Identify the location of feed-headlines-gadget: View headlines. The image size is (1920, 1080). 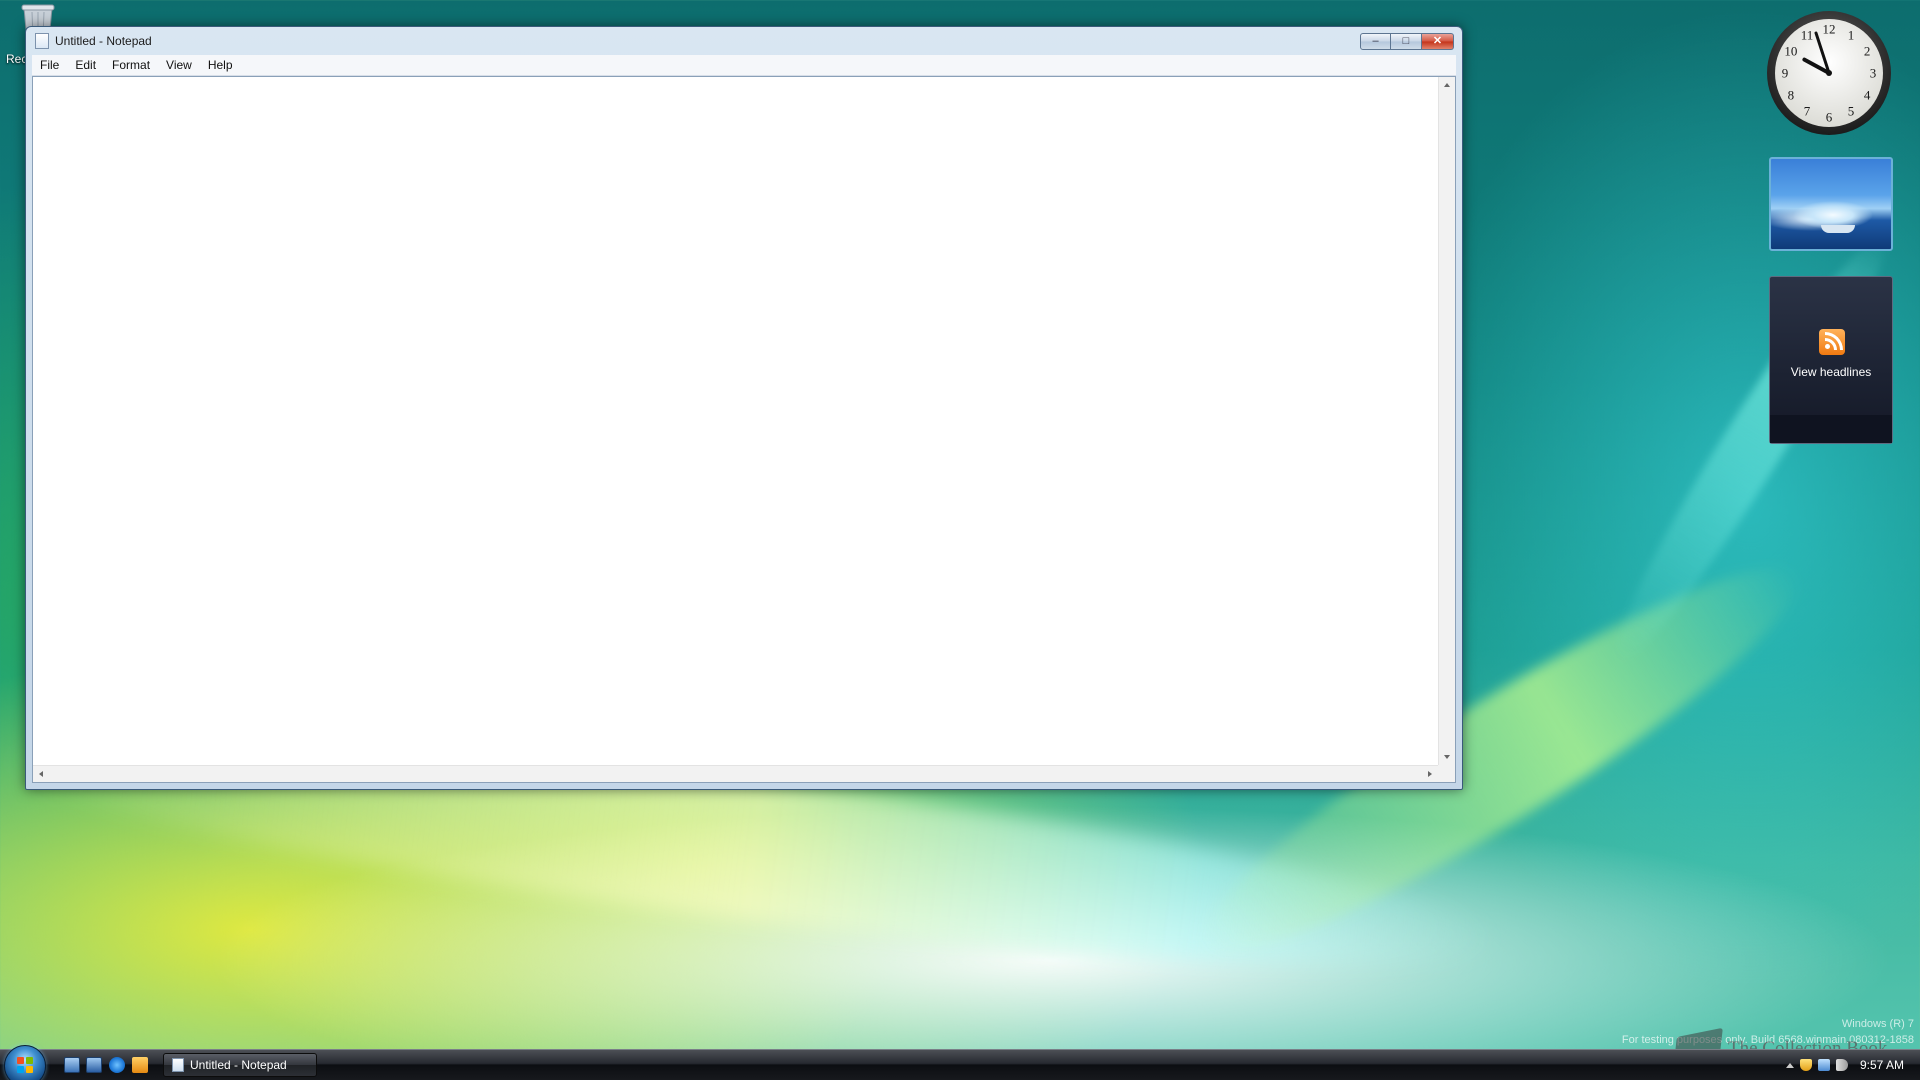
(1831, 360).